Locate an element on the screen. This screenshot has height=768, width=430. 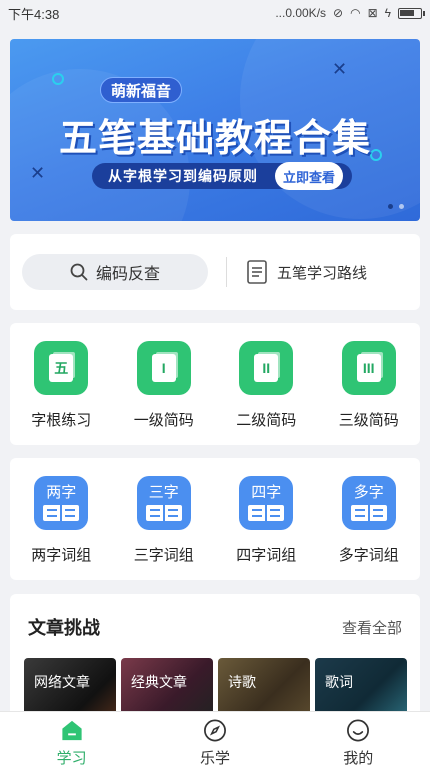
battery-icon is located at coordinates (411, 13).